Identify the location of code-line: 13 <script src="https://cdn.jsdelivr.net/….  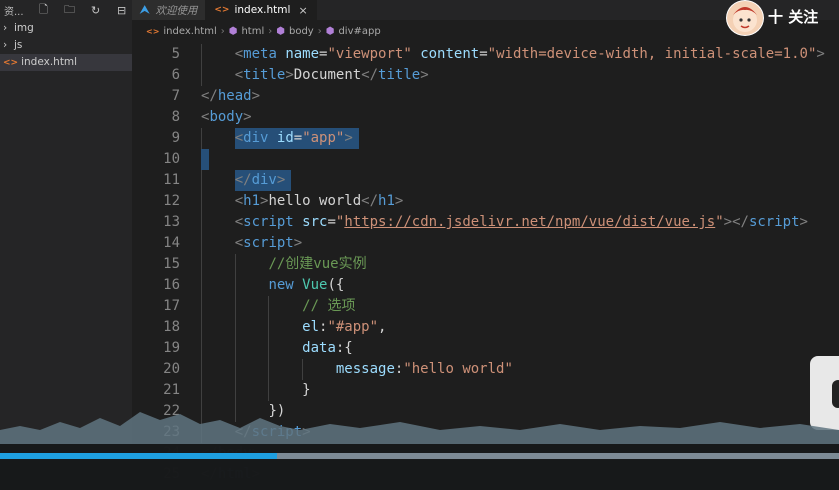
(485, 222).